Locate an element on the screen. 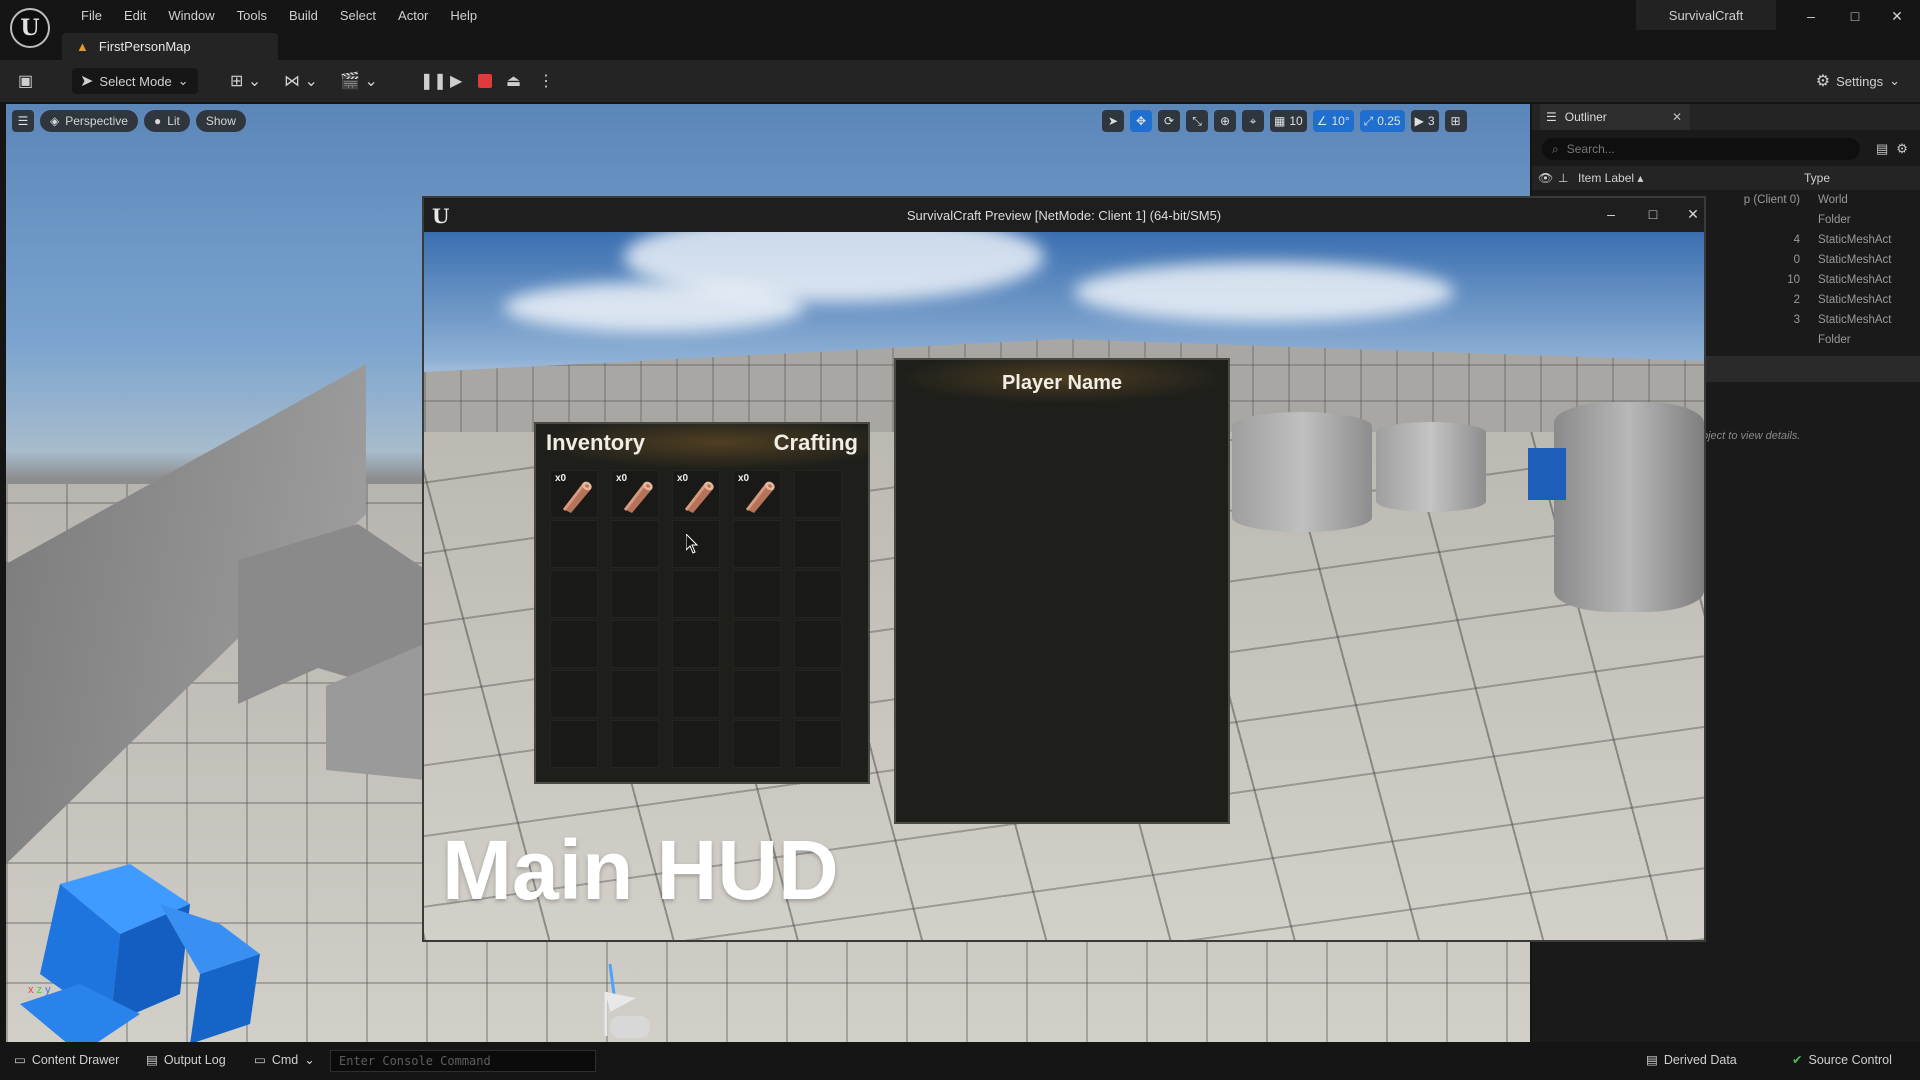  lit-button: ● Lit is located at coordinates (166, 121).